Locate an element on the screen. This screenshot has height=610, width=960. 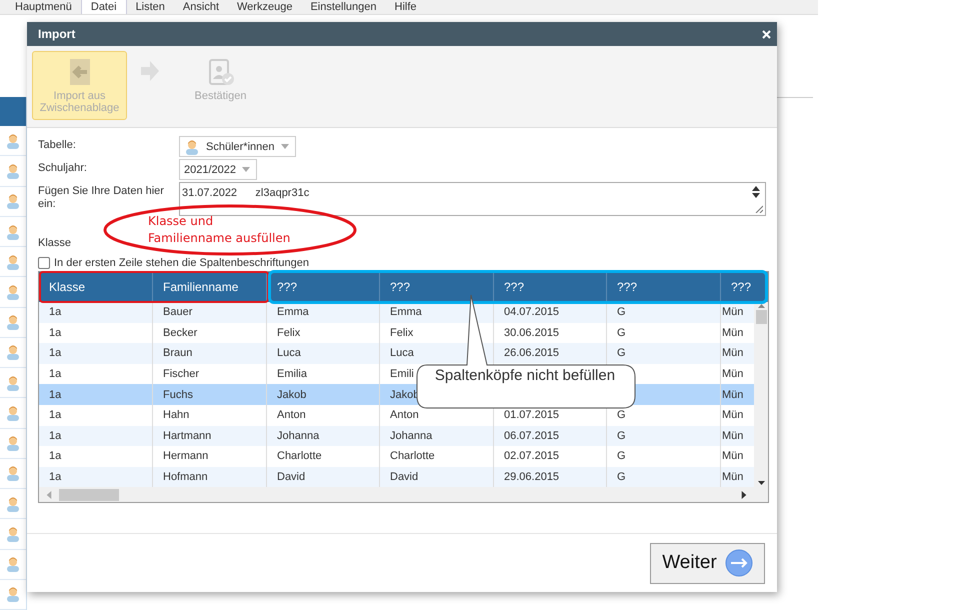
data-input-field: 31.07.2022 zl3aqpr31c is located at coordinates (472, 199).